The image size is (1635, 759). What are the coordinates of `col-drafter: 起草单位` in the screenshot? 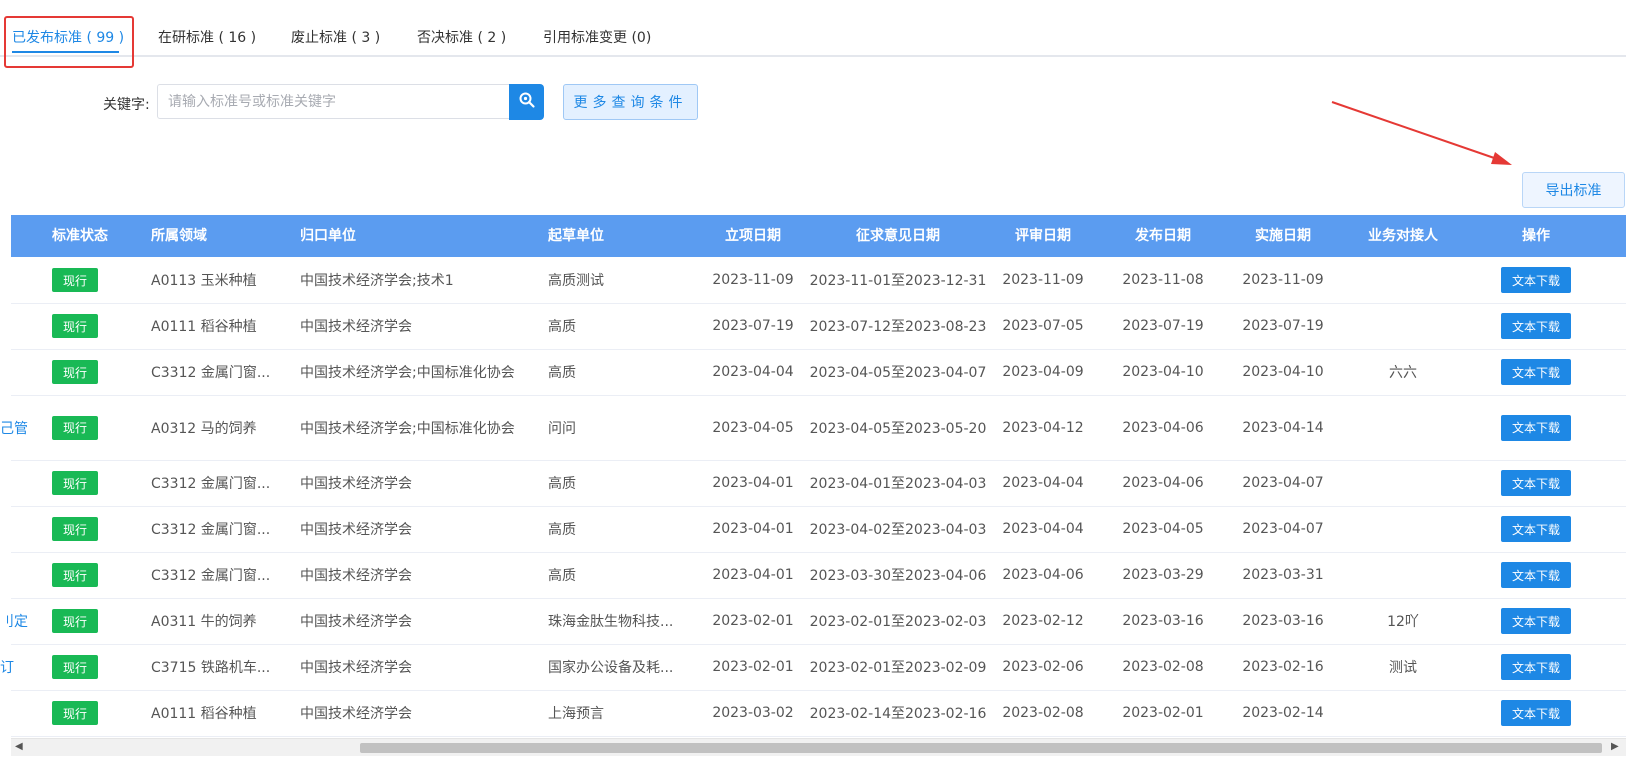 It's located at (576, 236).